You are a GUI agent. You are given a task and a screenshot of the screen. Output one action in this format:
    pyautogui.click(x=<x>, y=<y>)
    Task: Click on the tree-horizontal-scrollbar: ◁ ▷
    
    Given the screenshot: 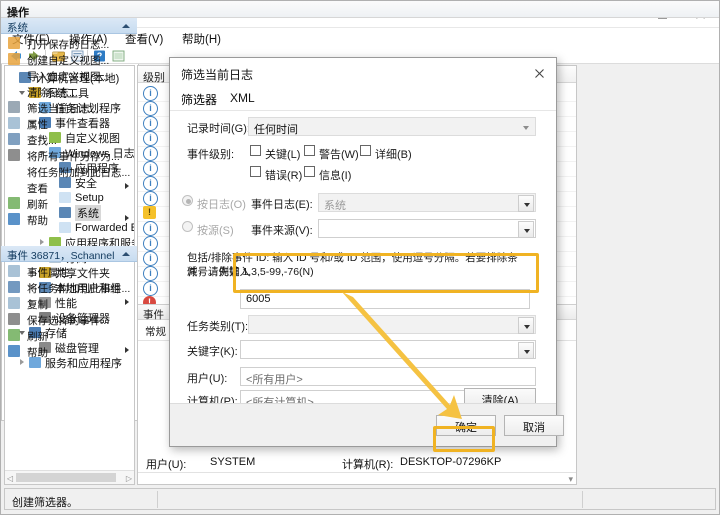 What is the action you would take?
    pyautogui.click(x=69, y=477)
    